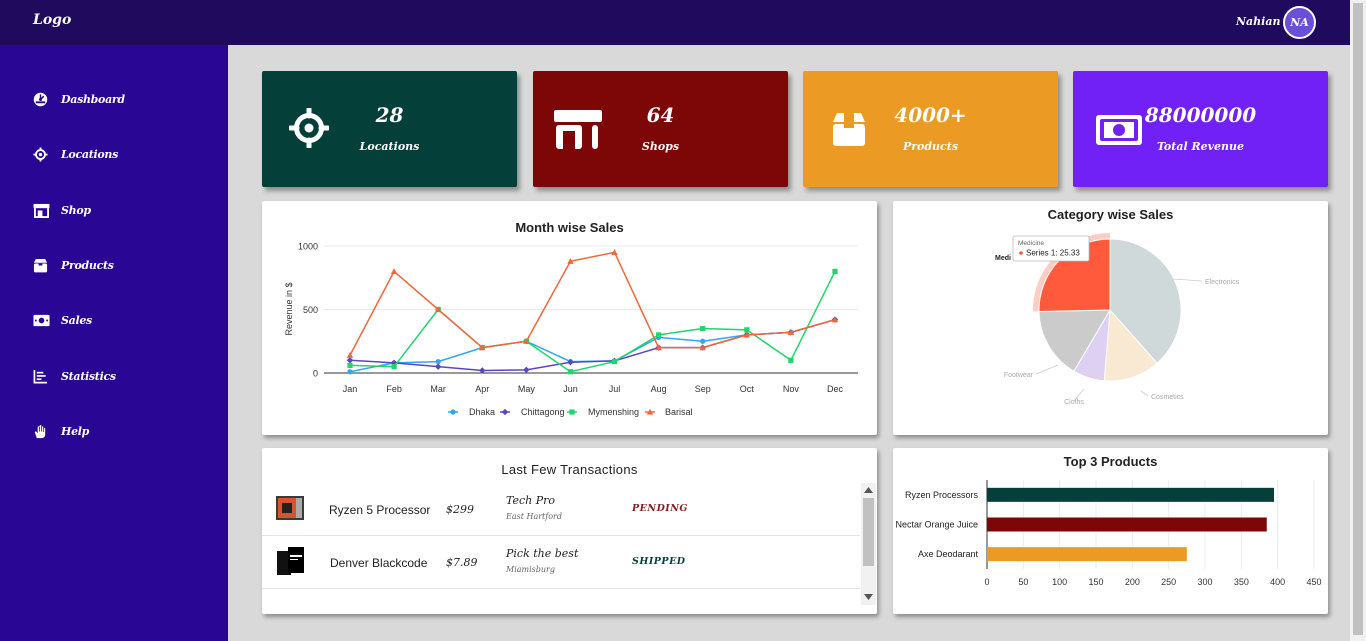 The height and width of the screenshot is (641, 1366). Describe the element at coordinates (791, 389) in the screenshot. I see `x-tick-label: Nov` at that location.